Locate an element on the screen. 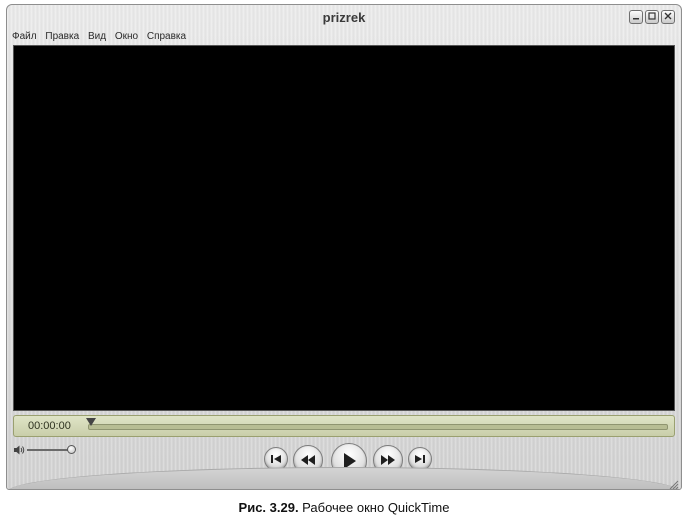  menu-item-window: Окно is located at coordinates (126, 36).